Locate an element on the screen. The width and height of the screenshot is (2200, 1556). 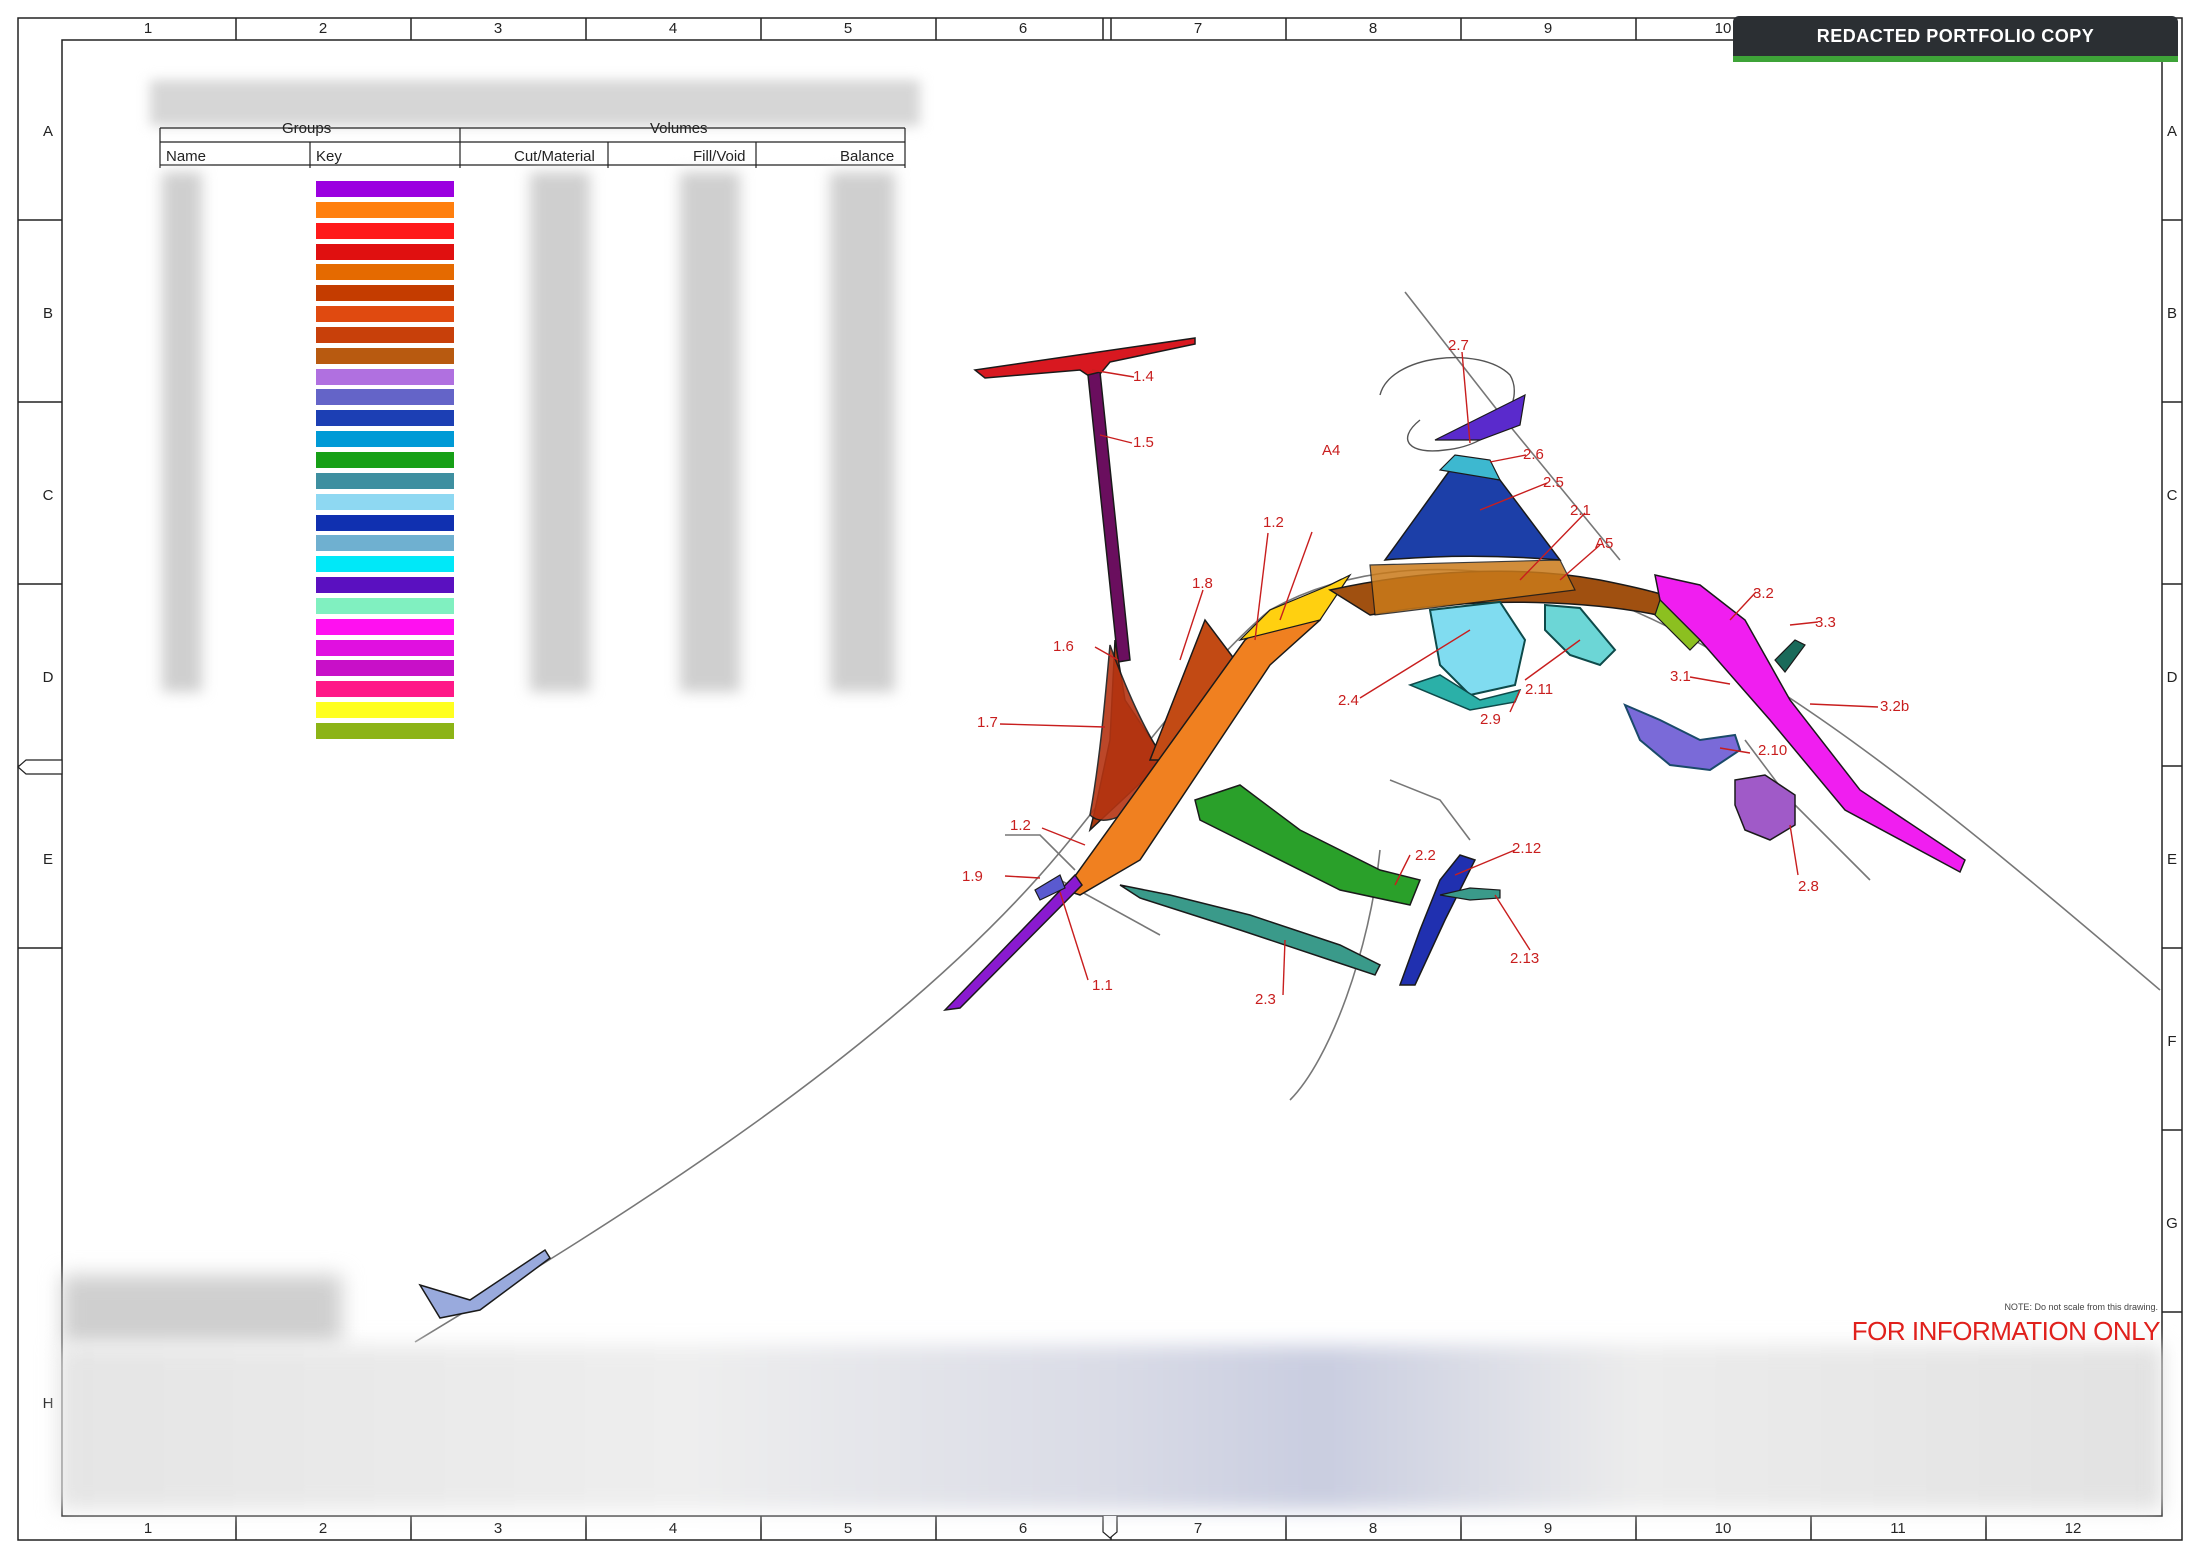
title-block-redacted is located at coordinates (1110, 1427).